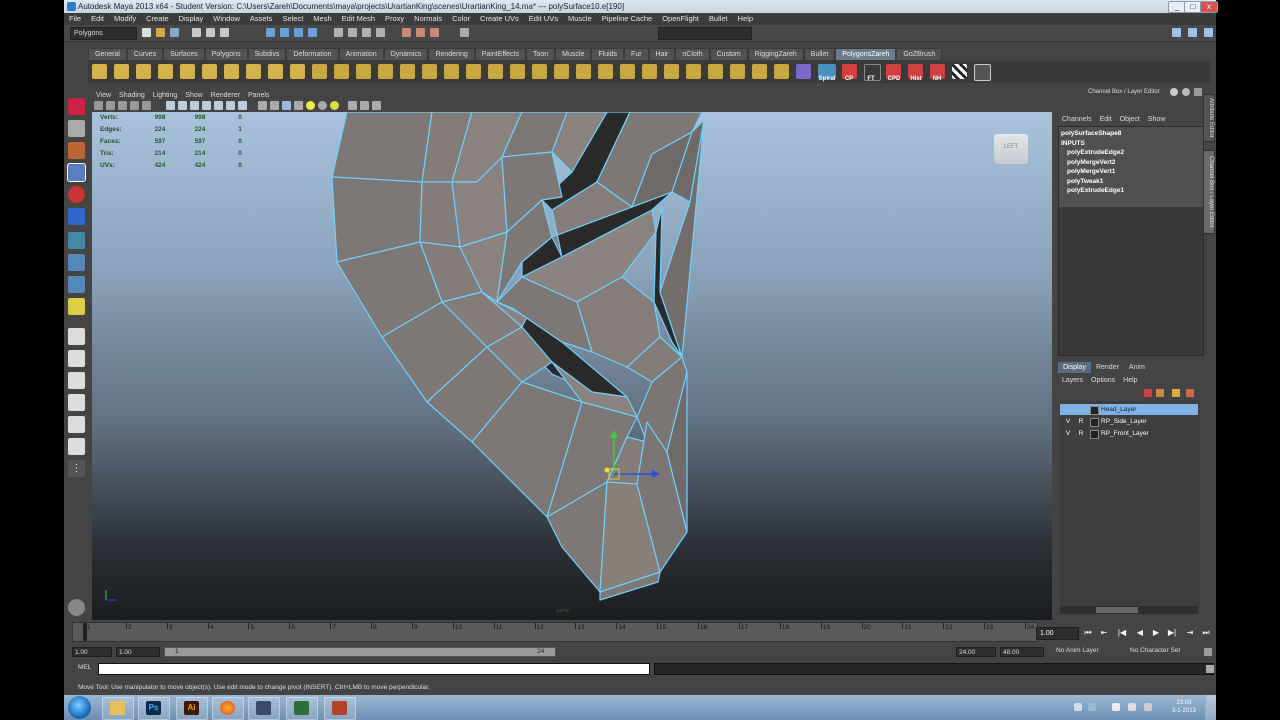 This screenshot has height=720, width=1280. What do you see at coordinates (1077, 650) in the screenshot?
I see `anim-layer-dropdown: No Anim Layer` at bounding box center [1077, 650].